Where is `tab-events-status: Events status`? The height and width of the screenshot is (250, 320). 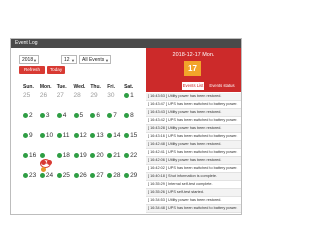
tab-events-status: Events status is located at coordinates (222, 86).